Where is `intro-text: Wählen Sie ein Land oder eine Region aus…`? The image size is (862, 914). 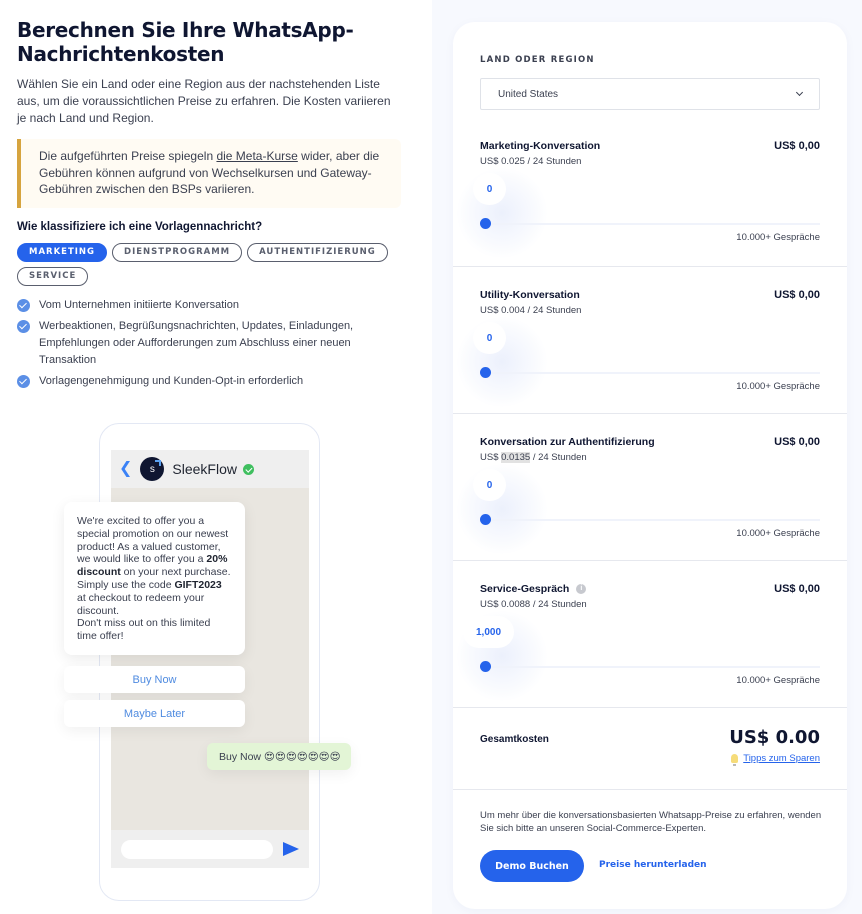 intro-text: Wählen Sie ein Land oder eine Region aus… is located at coordinates (204, 101).